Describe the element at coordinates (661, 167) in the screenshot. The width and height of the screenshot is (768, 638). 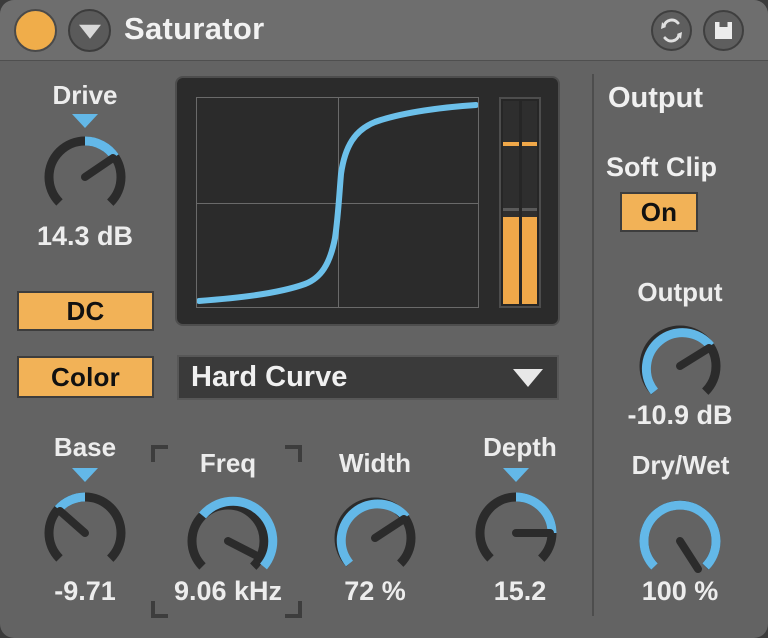
I see `soft-clip-label: Soft Clip` at that location.